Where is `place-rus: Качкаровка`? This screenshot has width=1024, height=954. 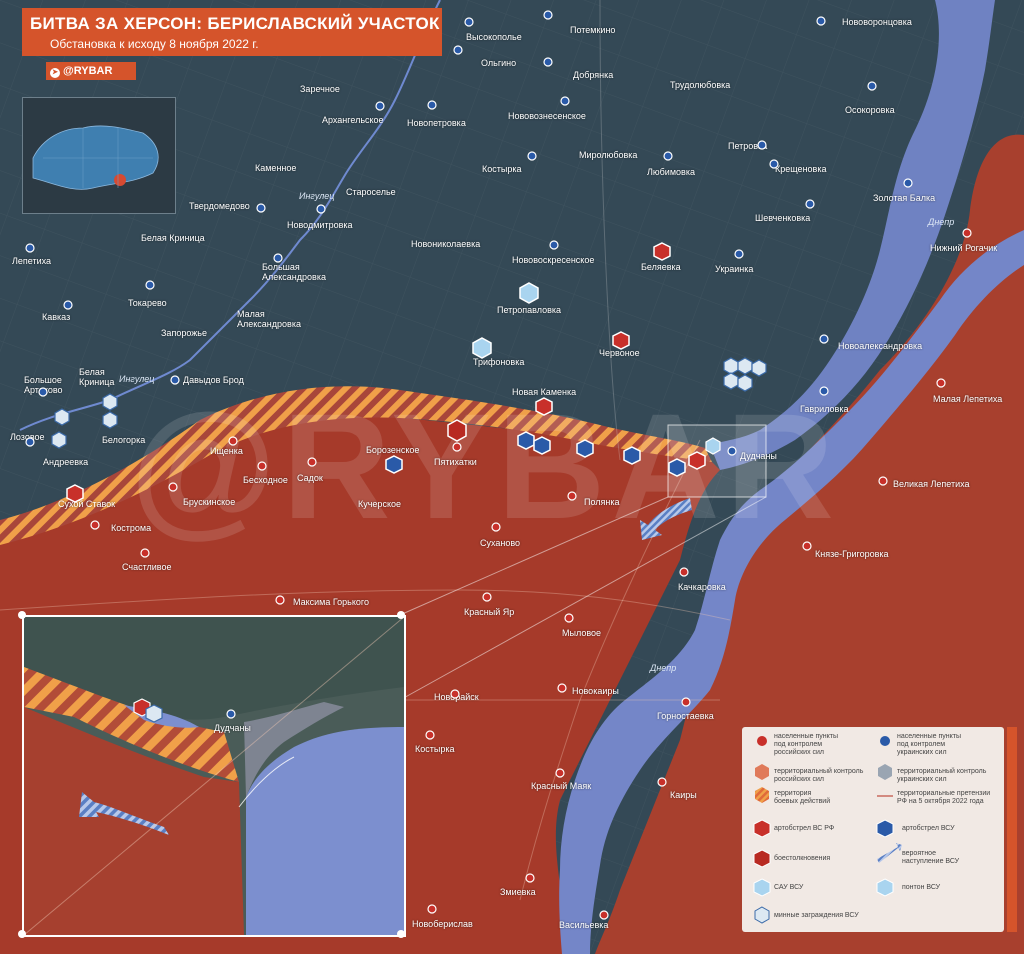 place-rus: Качкаровка is located at coordinates (702, 587).